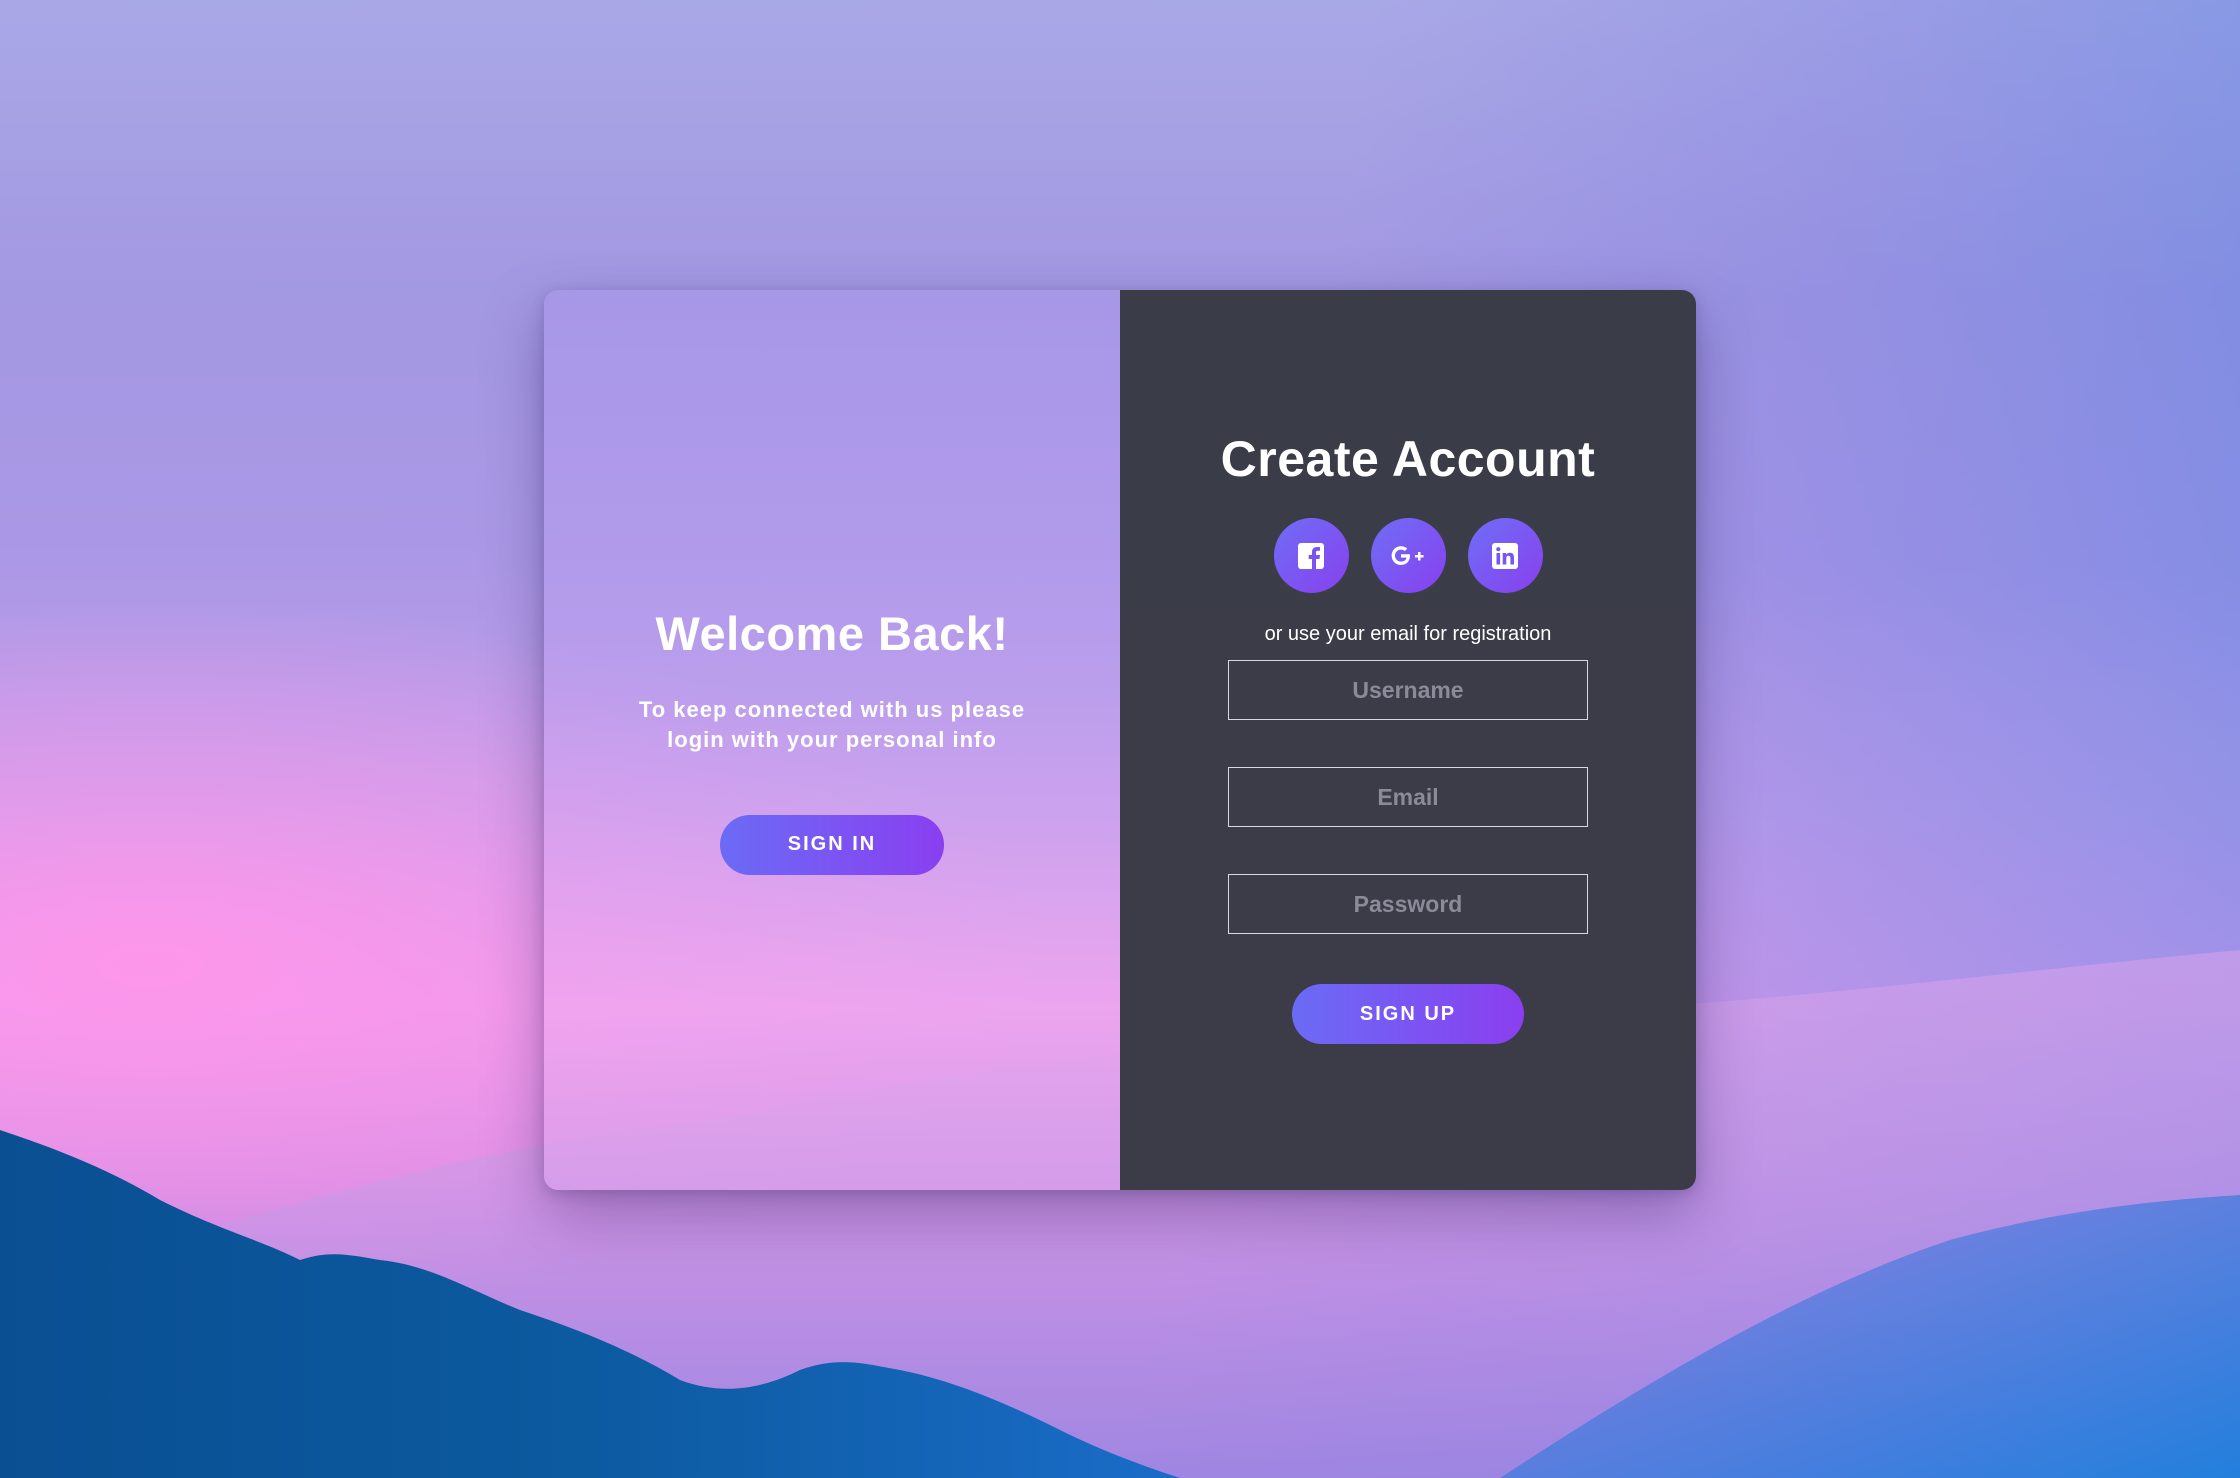 This screenshot has height=1478, width=2240. I want to click on google-plus-button, so click(1408, 555).